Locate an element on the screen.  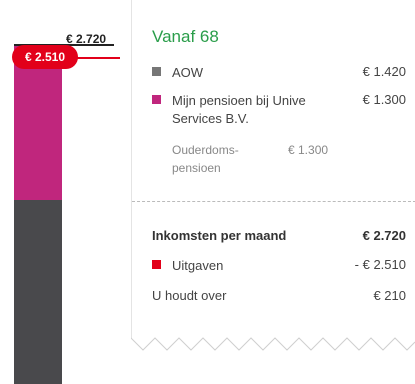
grey-square-icon is located at coordinates (156, 71).